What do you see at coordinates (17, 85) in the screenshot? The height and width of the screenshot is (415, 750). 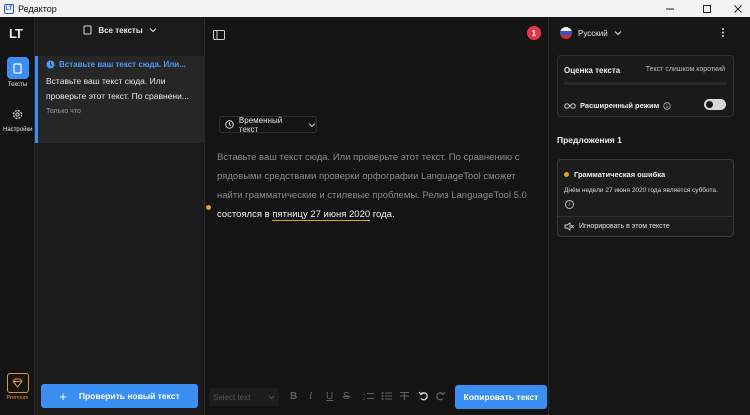 I see `nav-item-texts-label: Тексты` at bounding box center [17, 85].